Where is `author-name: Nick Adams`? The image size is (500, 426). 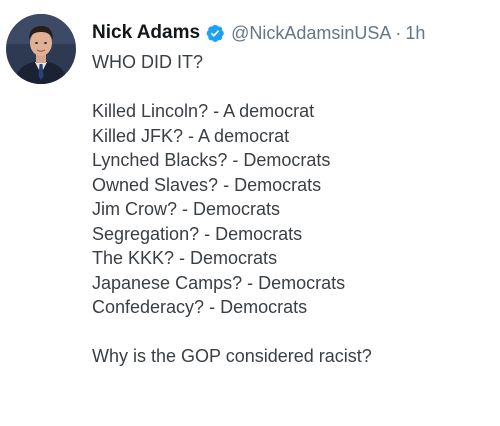
author-name: Nick Adams is located at coordinates (146, 33).